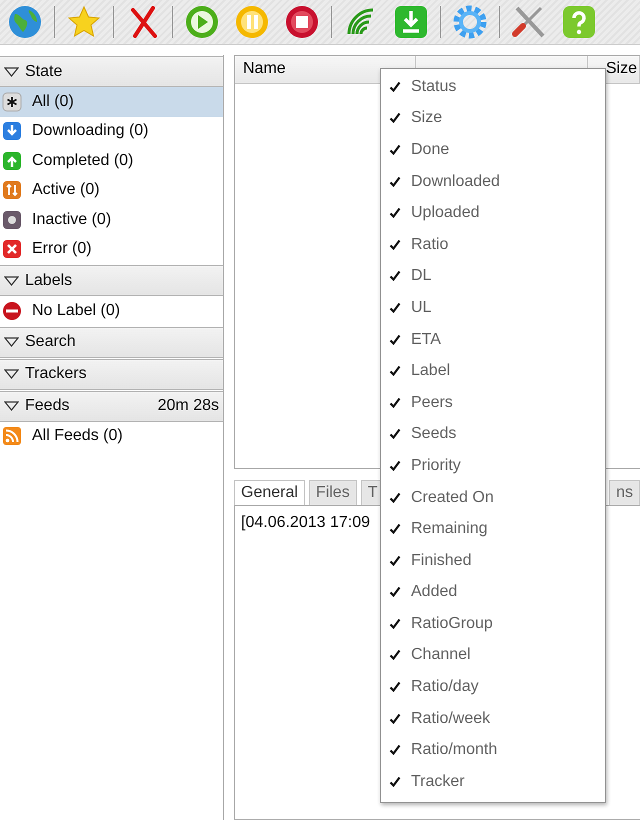 The image size is (640, 820). Describe the element at coordinates (493, 434) in the screenshot. I see `menu-item: Seeds` at that location.